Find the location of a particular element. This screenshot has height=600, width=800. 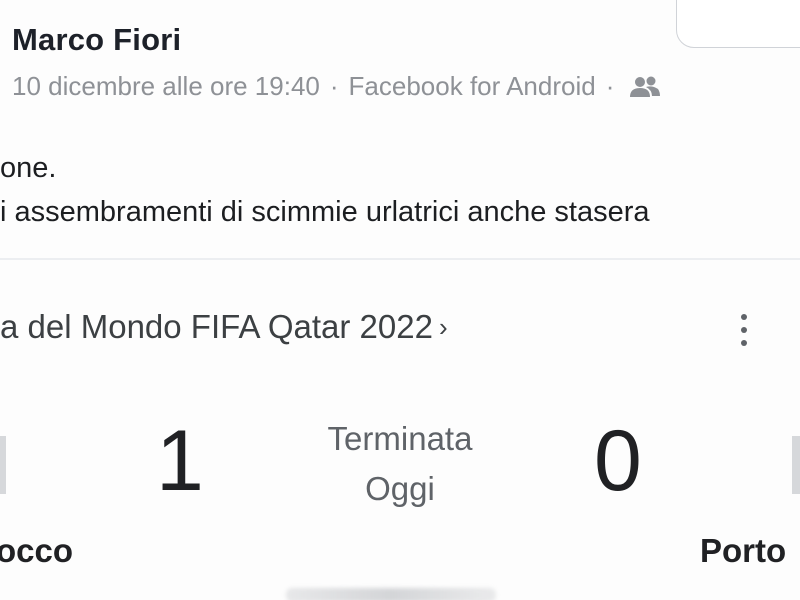

divider is located at coordinates (400, 259).